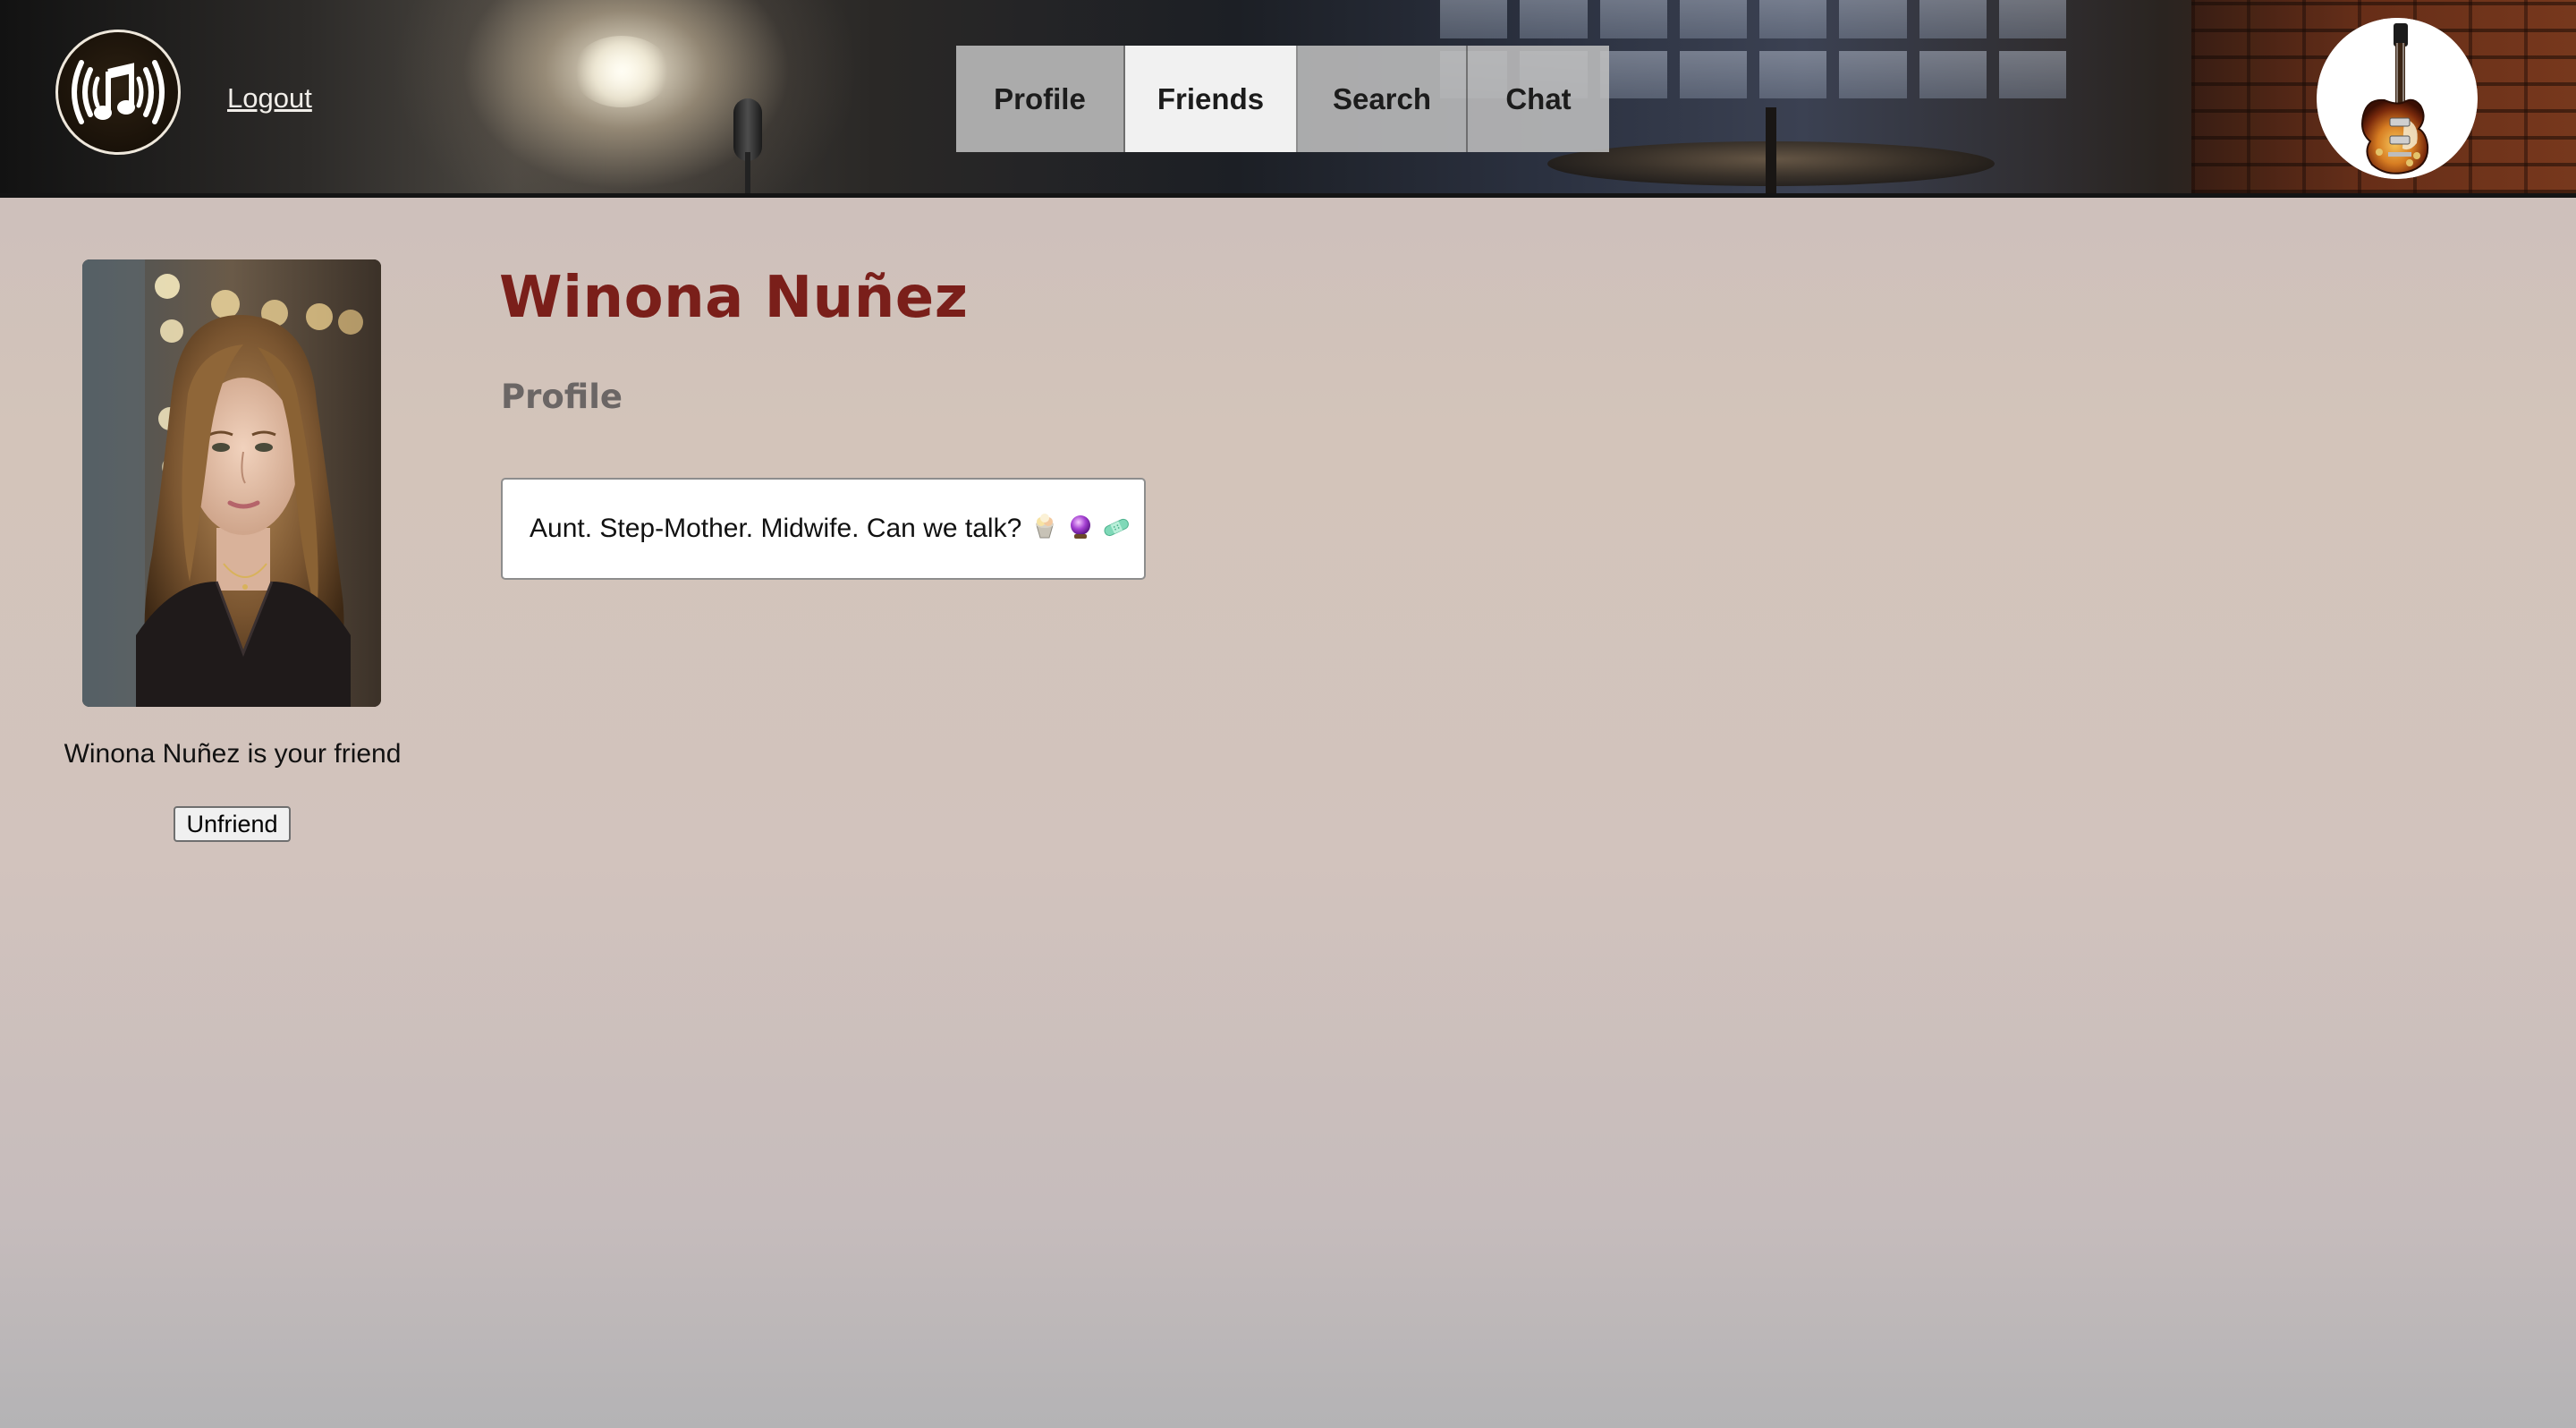  What do you see at coordinates (233, 754) in the screenshot?
I see `friend-status-text: Winona Nuñez is your friend` at bounding box center [233, 754].